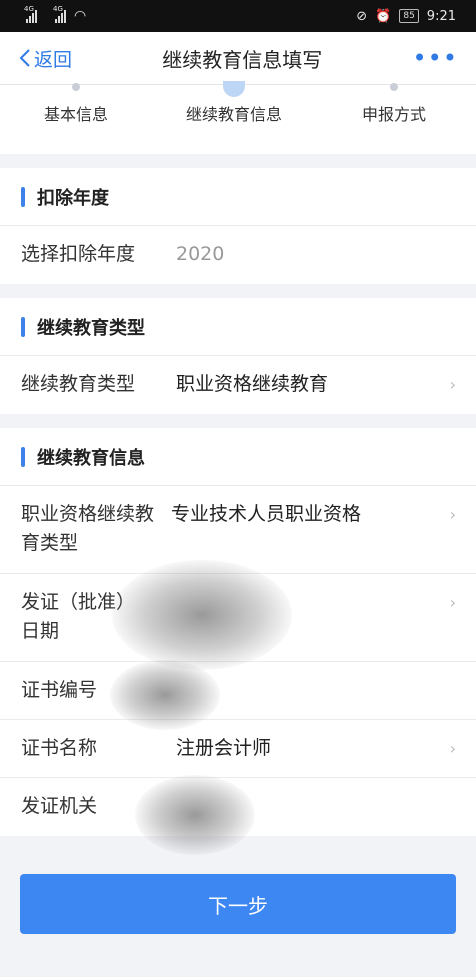 The image size is (476, 977). I want to click on education-type-section: 继续教育类型 继续教育类型 职业资格继续教育 ›, so click(238, 356).